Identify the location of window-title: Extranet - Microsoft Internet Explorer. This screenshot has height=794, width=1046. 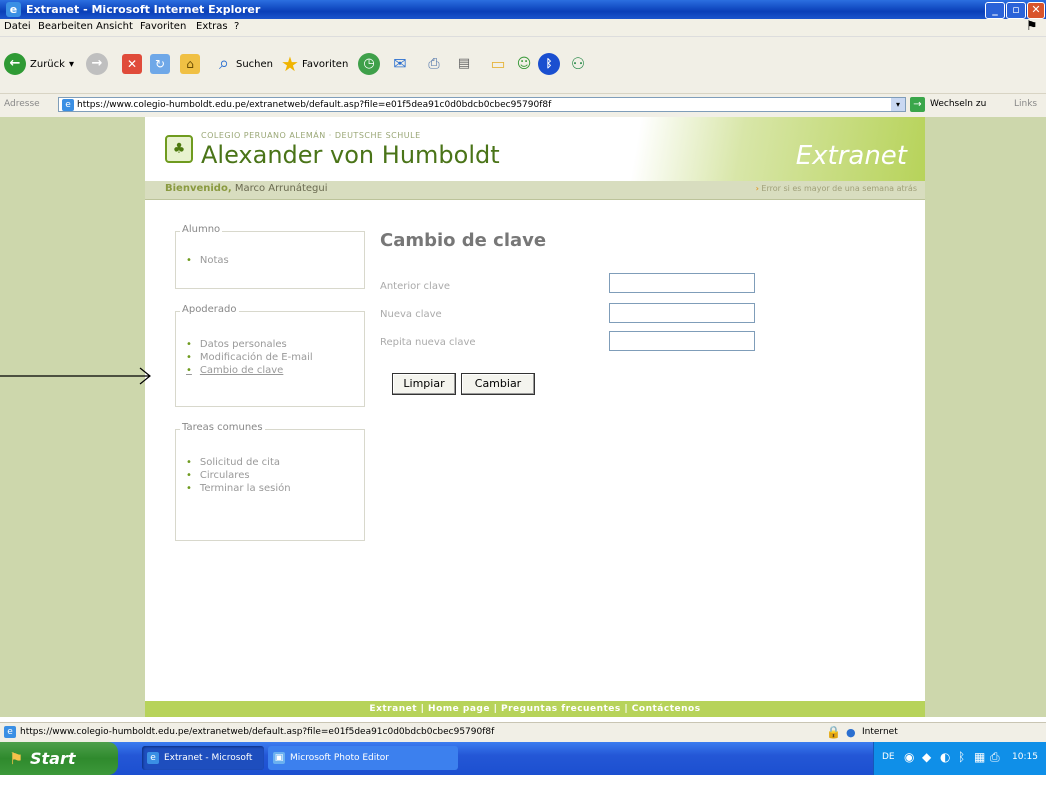
(143, 9).